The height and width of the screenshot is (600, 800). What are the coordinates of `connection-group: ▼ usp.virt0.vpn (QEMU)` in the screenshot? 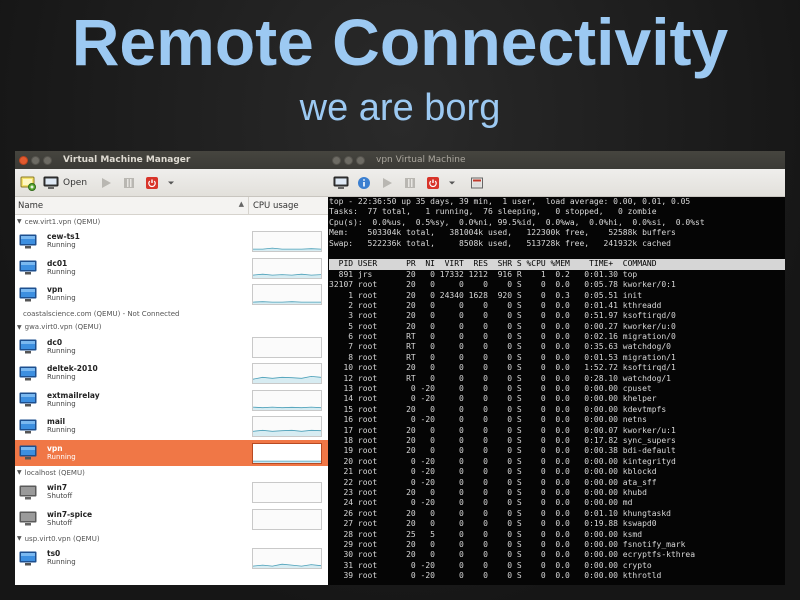 It's located at (171, 538).